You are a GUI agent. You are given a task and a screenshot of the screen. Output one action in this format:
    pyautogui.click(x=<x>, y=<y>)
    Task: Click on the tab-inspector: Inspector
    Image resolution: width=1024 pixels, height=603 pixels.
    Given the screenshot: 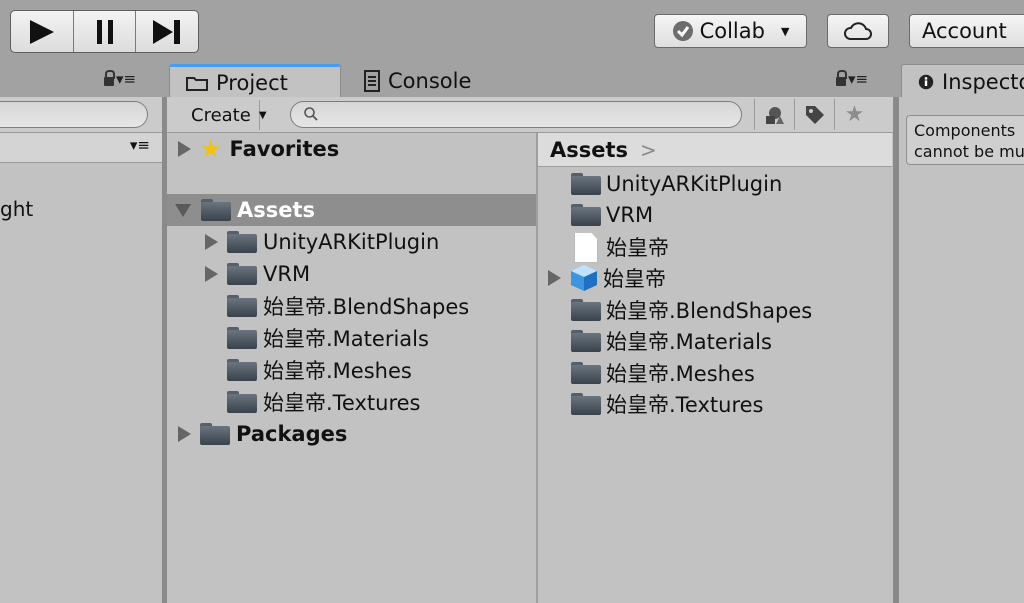 What is the action you would take?
    pyautogui.click(x=962, y=81)
    